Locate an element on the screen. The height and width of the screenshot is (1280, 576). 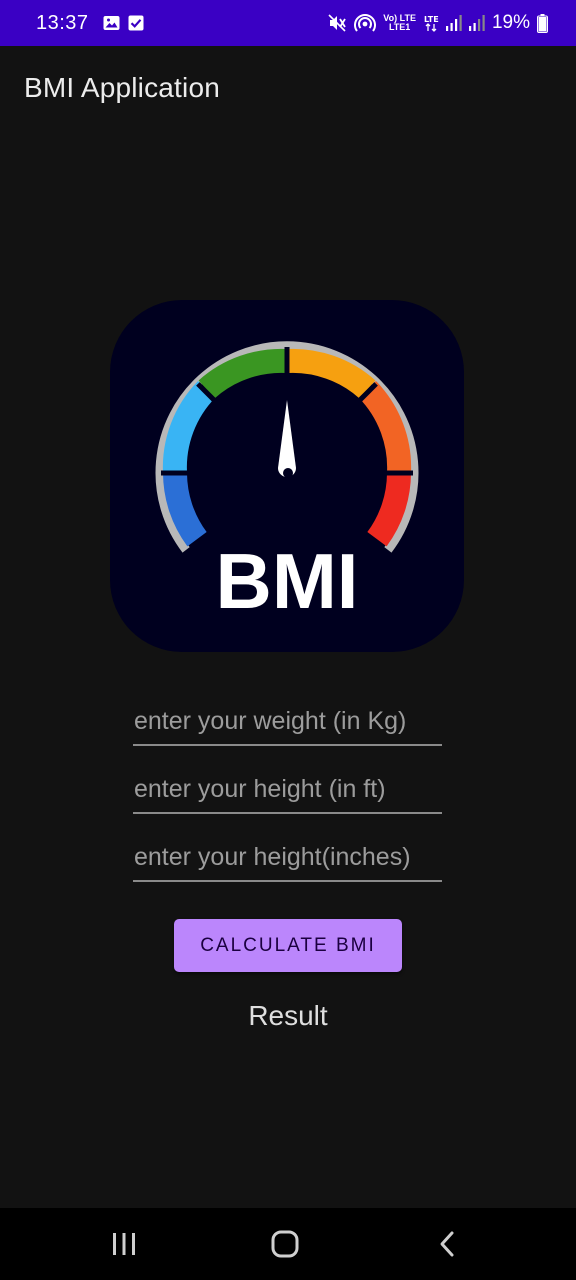
image-icon is located at coordinates (111, 23).